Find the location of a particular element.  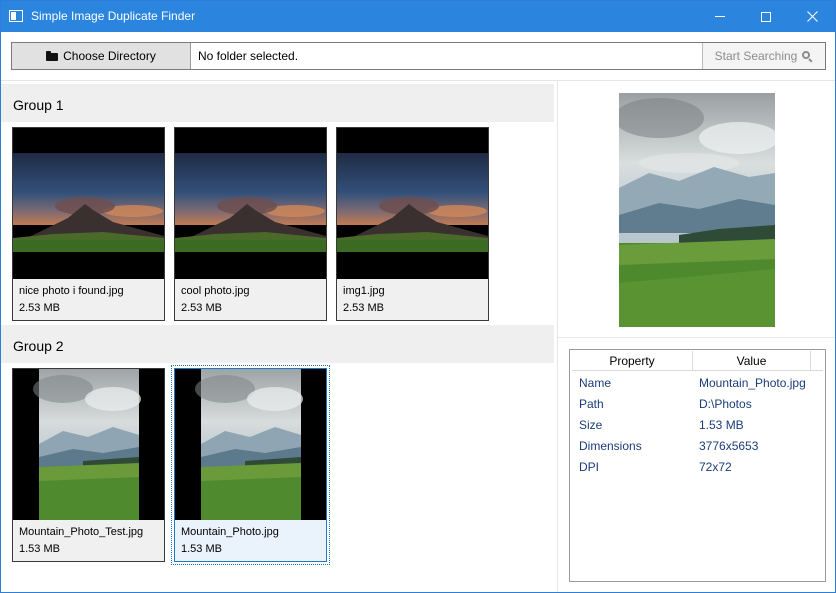

image-preview is located at coordinates (697, 210).